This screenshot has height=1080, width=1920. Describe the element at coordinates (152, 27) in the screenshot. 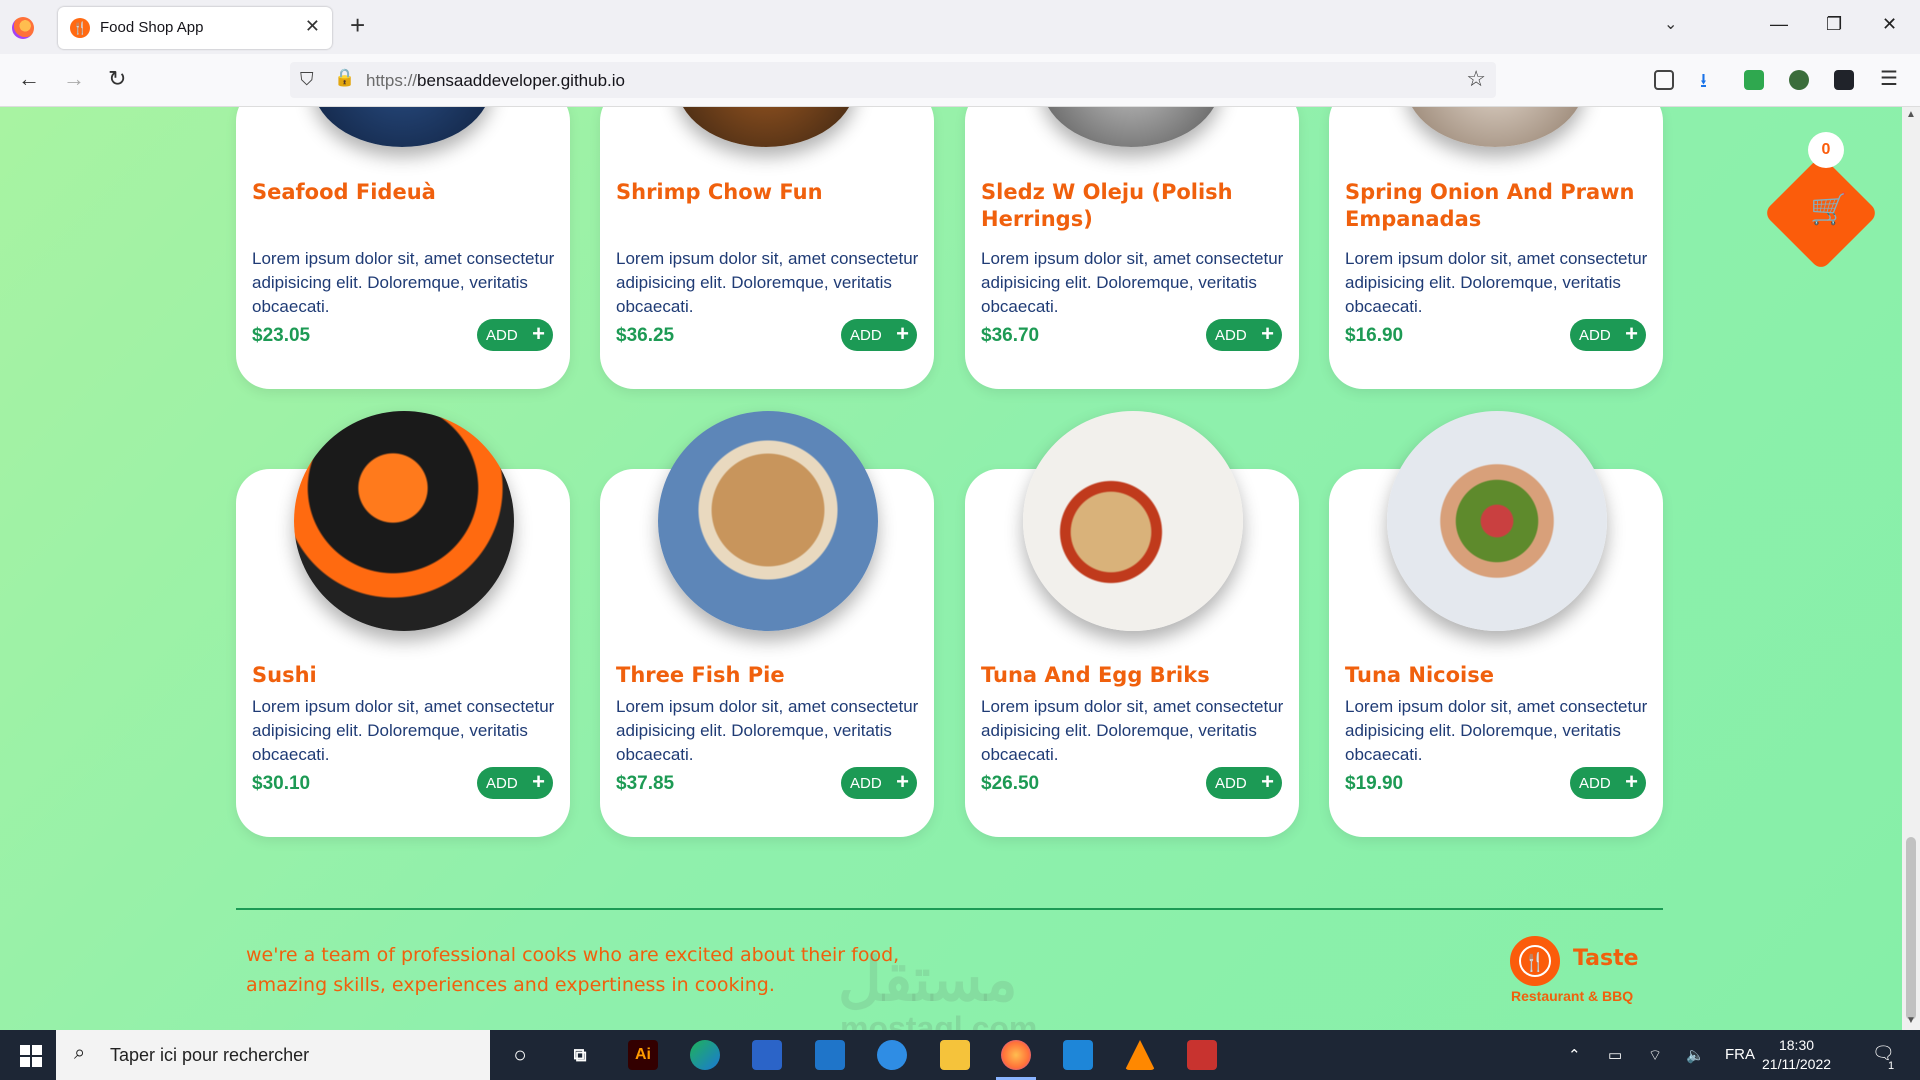

I see `tab-title: Food Shop App` at that location.